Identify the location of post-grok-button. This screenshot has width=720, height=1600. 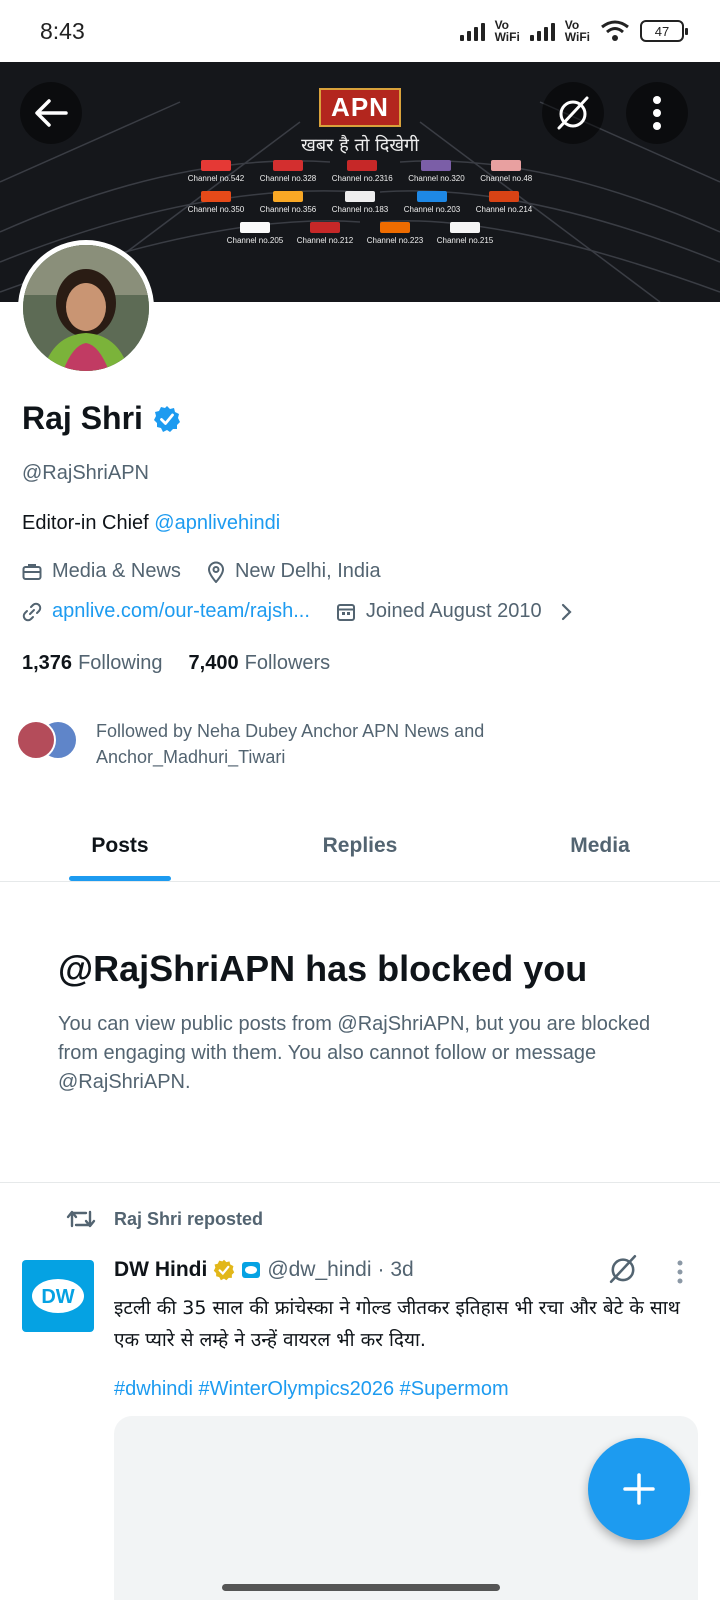
(623, 1271).